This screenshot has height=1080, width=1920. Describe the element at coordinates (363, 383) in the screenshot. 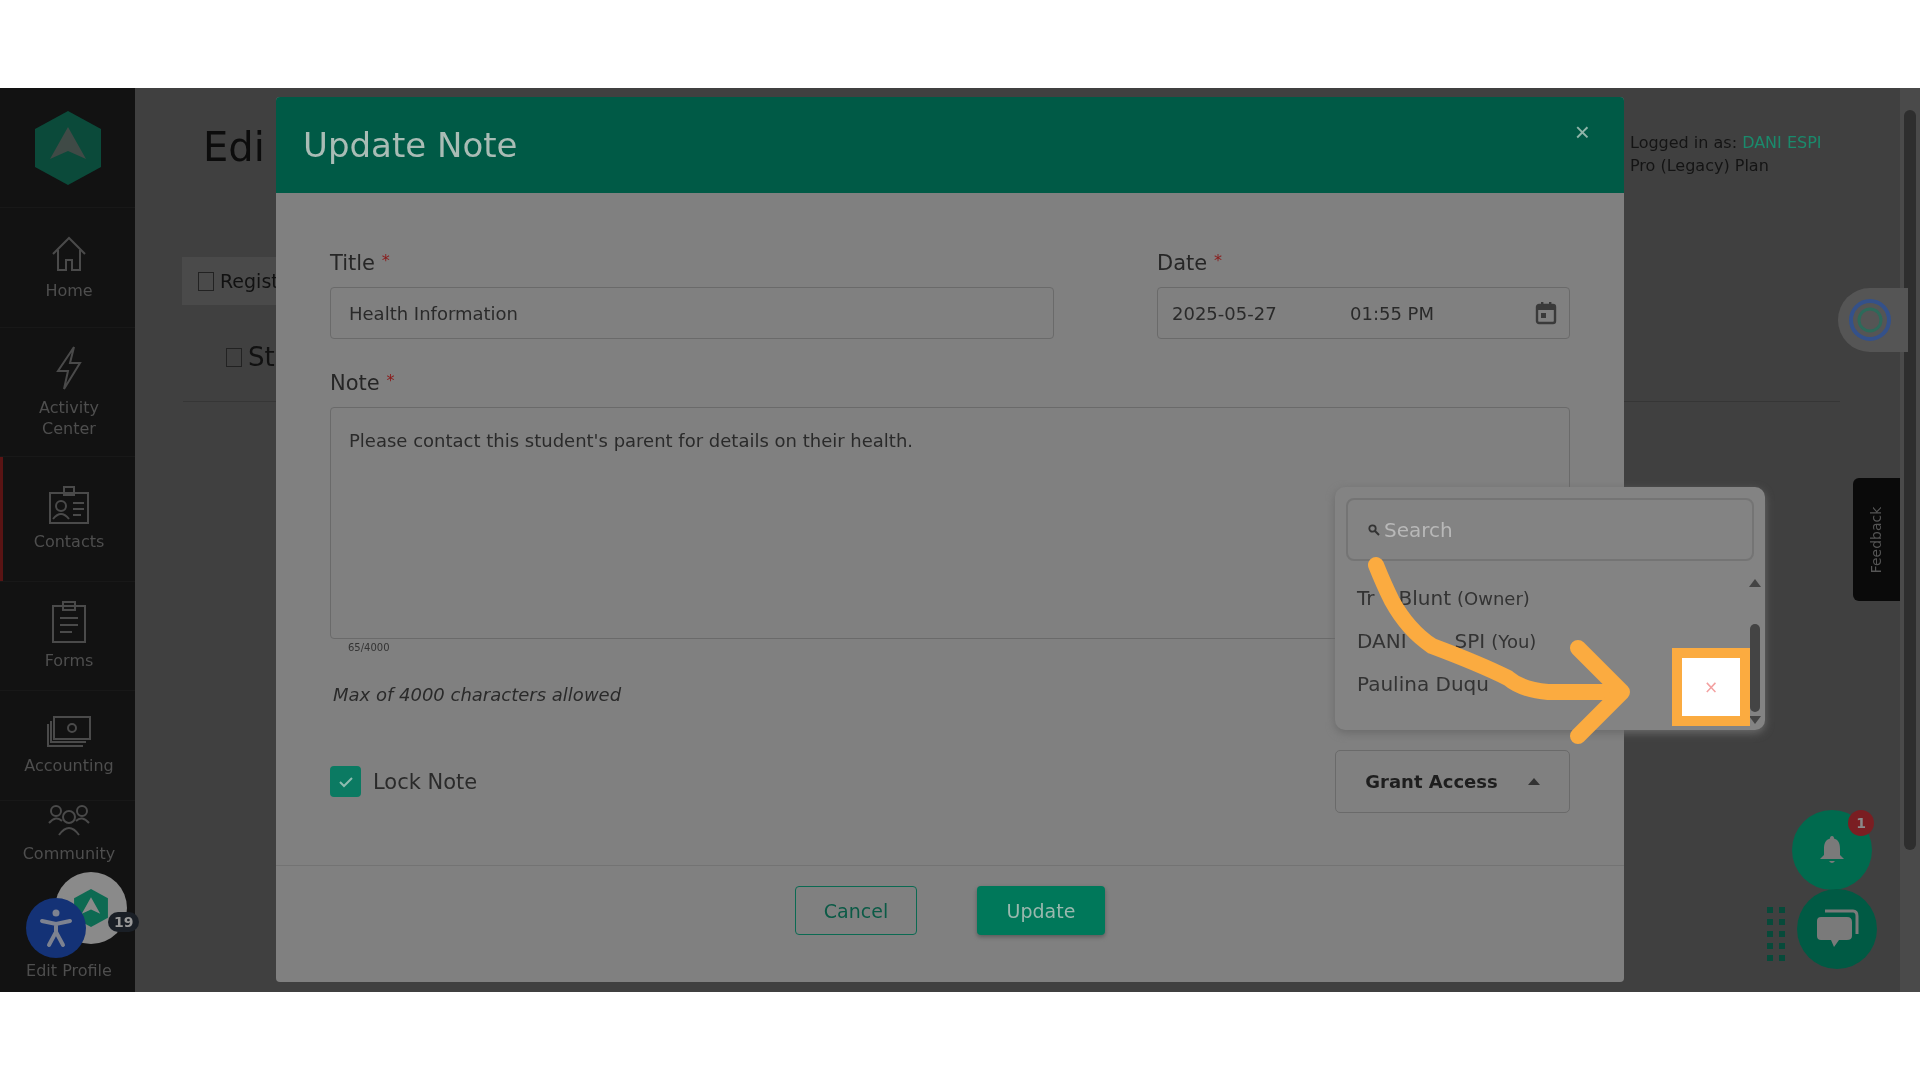

I see `field-label: Note *` at that location.